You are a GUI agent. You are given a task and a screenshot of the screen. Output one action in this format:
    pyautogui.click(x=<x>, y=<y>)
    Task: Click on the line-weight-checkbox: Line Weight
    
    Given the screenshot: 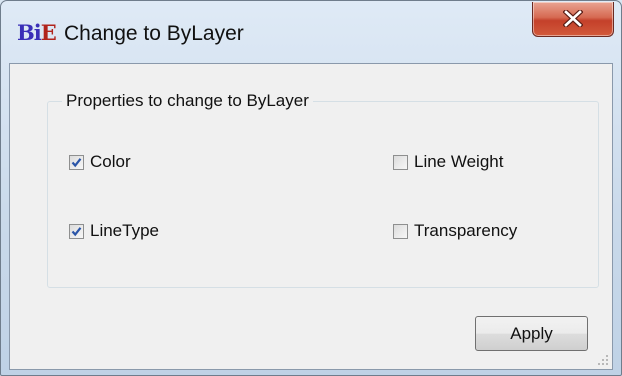 What is the action you would take?
    pyautogui.click(x=448, y=162)
    